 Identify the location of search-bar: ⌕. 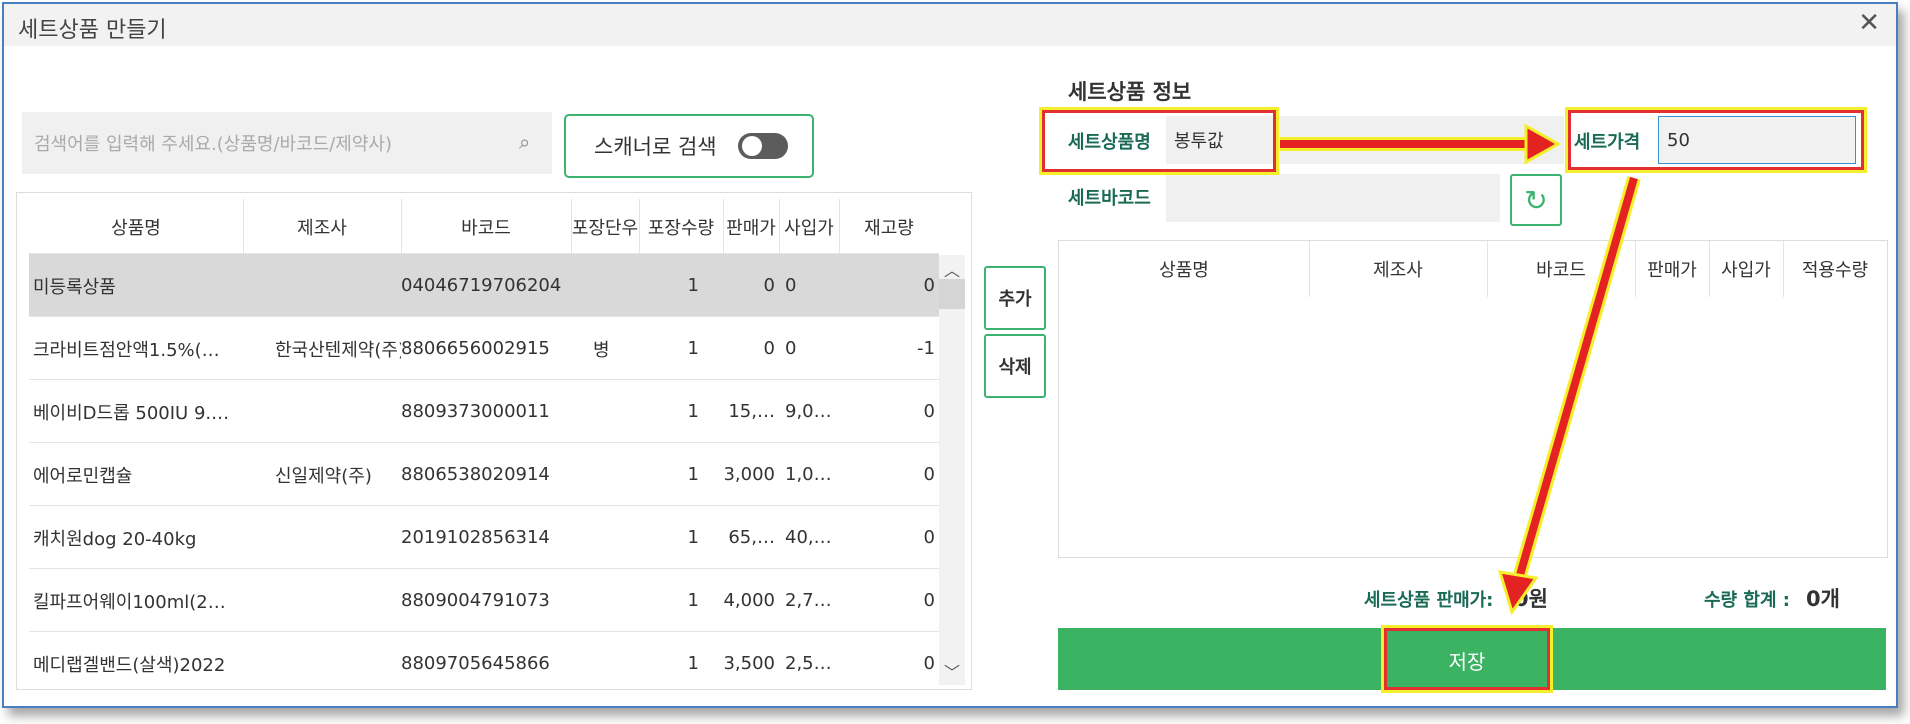
(287, 144).